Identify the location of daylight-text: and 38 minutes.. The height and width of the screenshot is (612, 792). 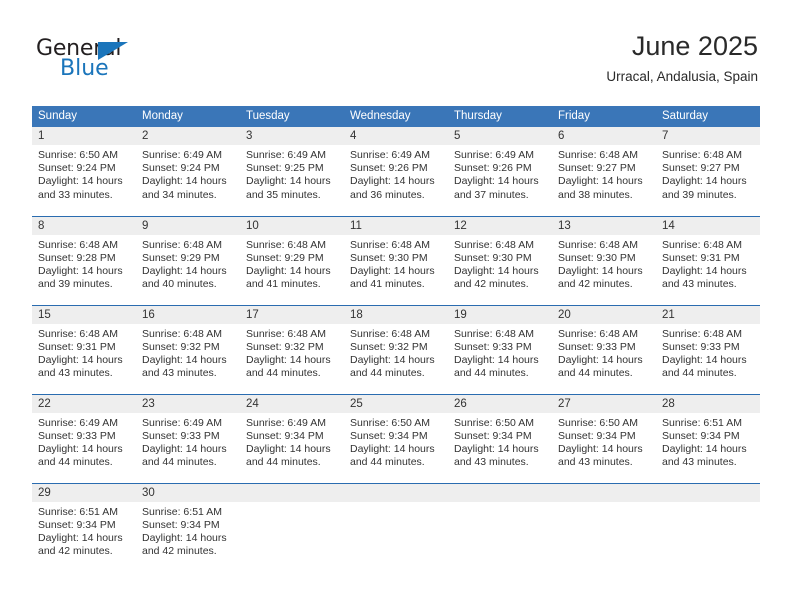
(595, 194).